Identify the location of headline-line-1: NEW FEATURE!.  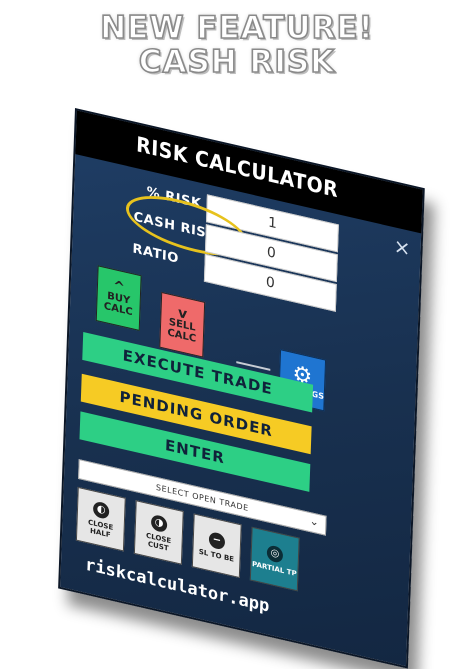
(236, 28).